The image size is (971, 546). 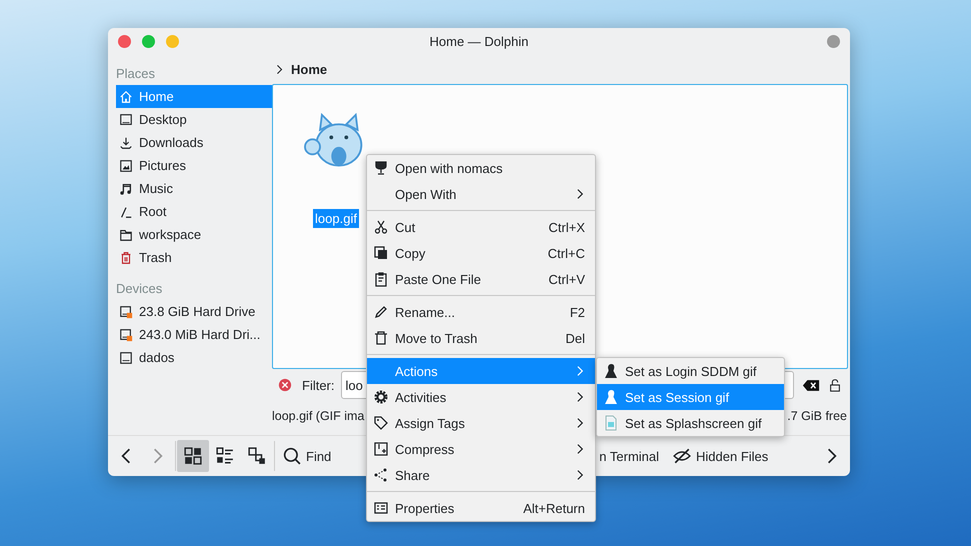 I want to click on copy-icon, so click(x=381, y=253).